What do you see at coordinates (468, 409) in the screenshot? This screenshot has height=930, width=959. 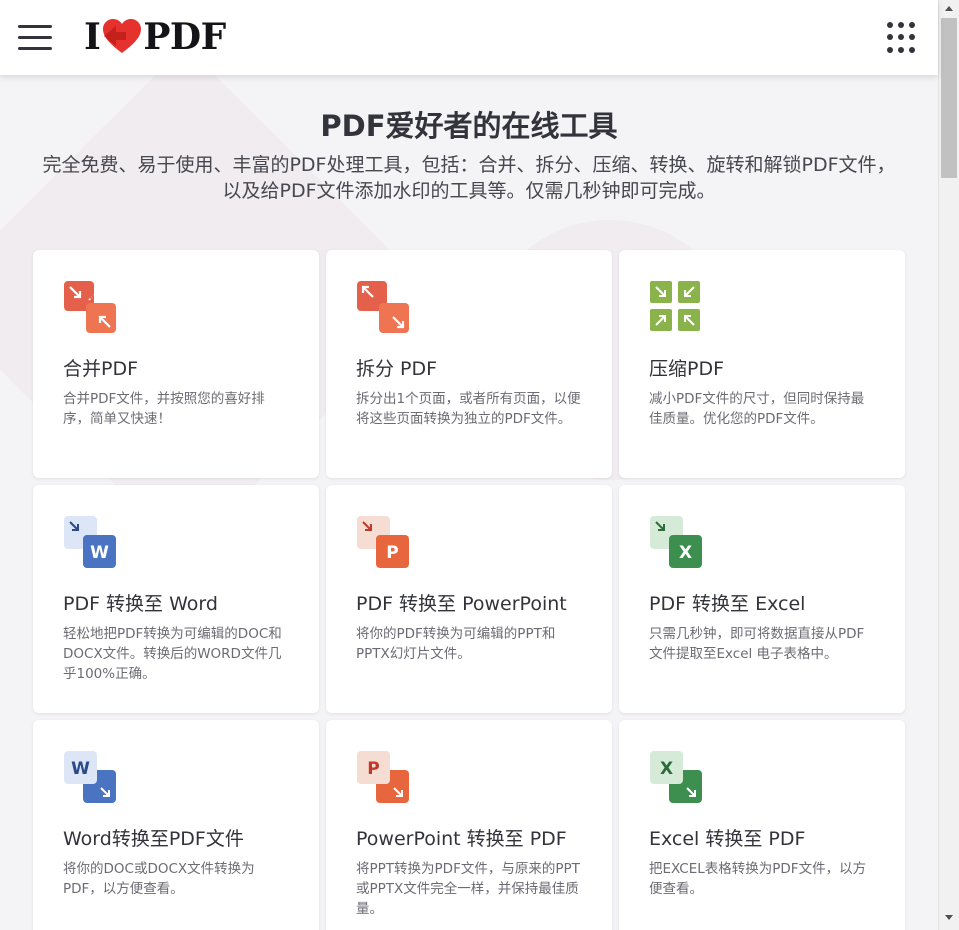 I see `tool-description: 拆分出1个页面，或者所有页面，以便将这些页面转换为独立的PDF文件。` at bounding box center [468, 409].